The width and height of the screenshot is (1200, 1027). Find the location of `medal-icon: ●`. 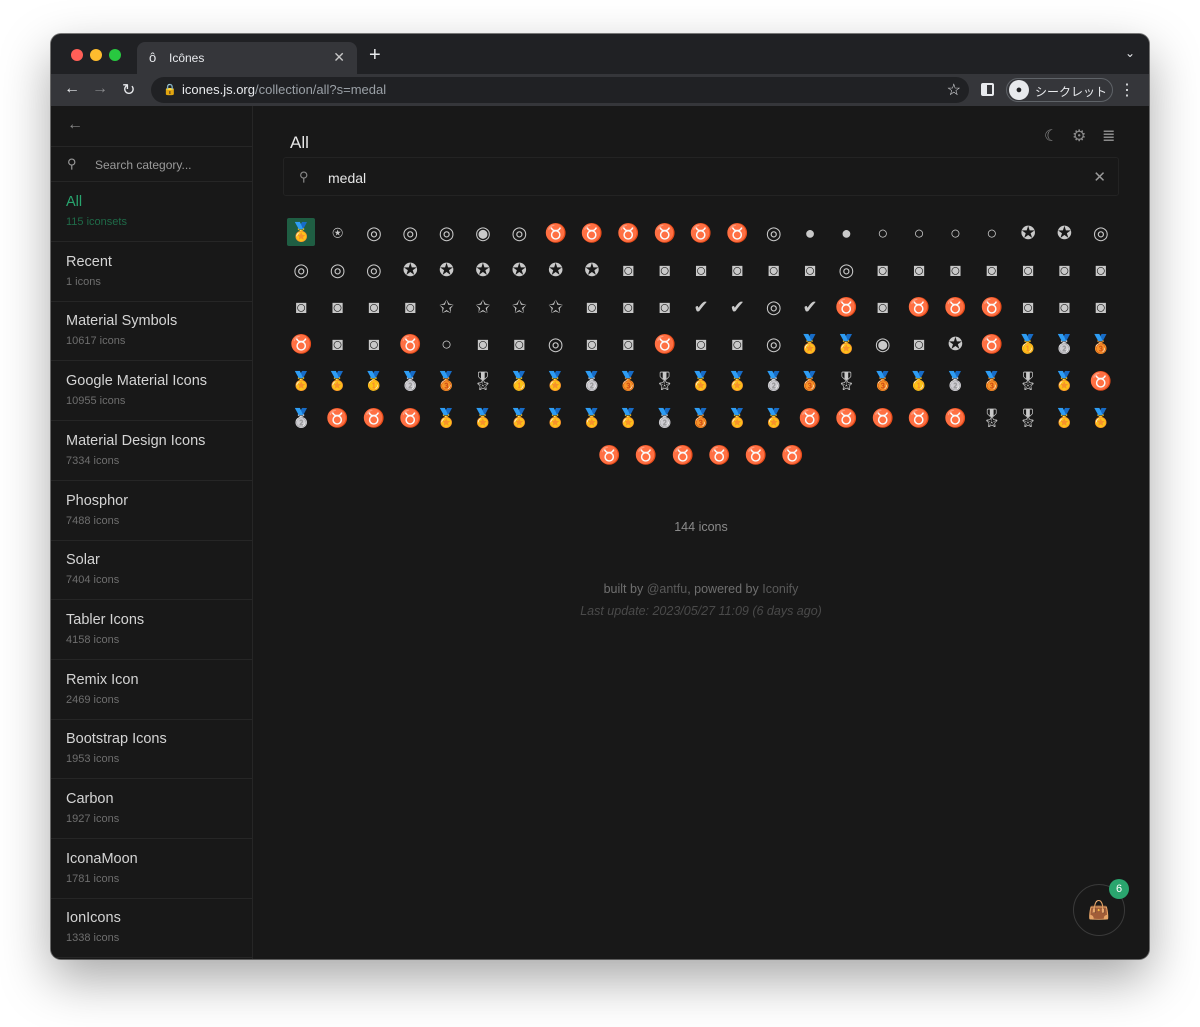

medal-icon: ● is located at coordinates (846, 232).